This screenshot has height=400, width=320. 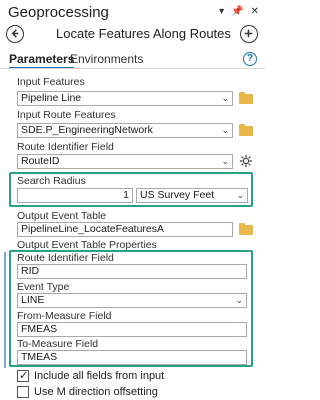 I want to click on include-all-fields-label: Include all fields from input, so click(x=99, y=376).